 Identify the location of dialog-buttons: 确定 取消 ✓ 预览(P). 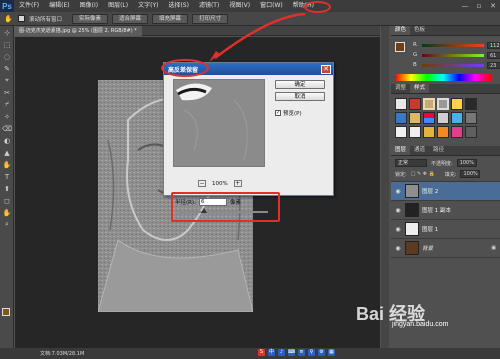
(300, 98).